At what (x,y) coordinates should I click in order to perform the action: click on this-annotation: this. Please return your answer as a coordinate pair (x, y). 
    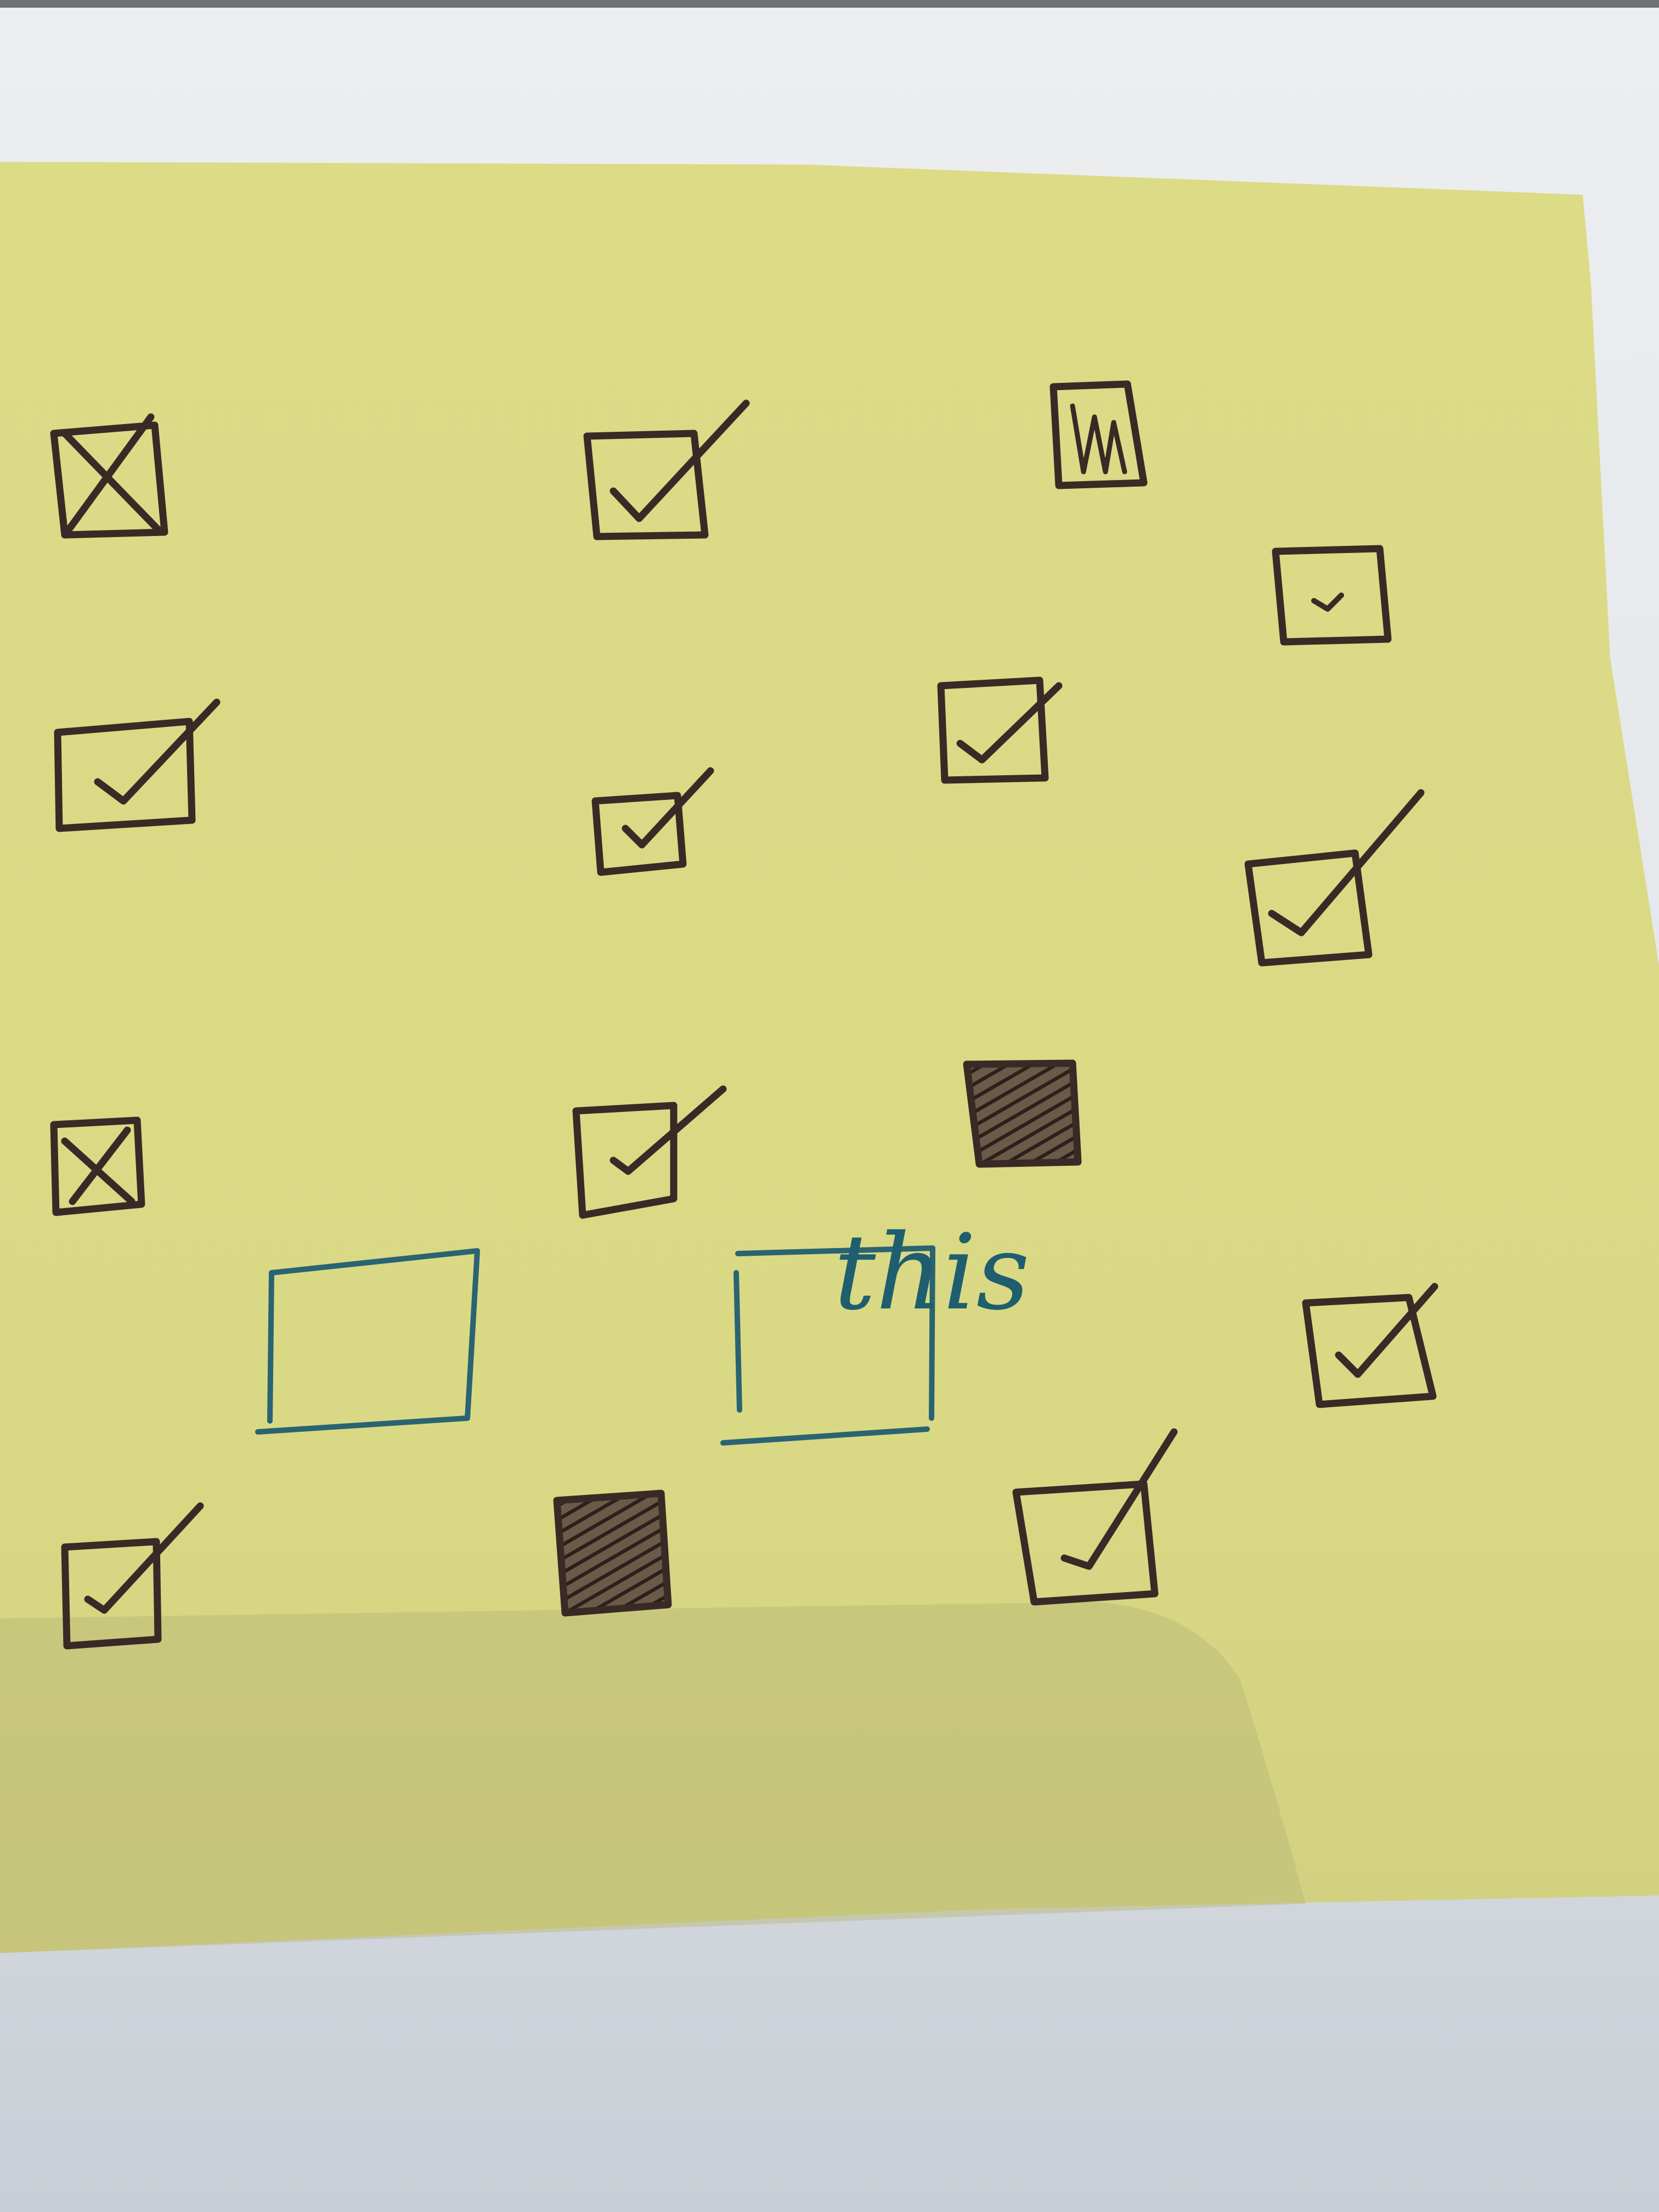
    Looking at the image, I should click on (932, 1273).